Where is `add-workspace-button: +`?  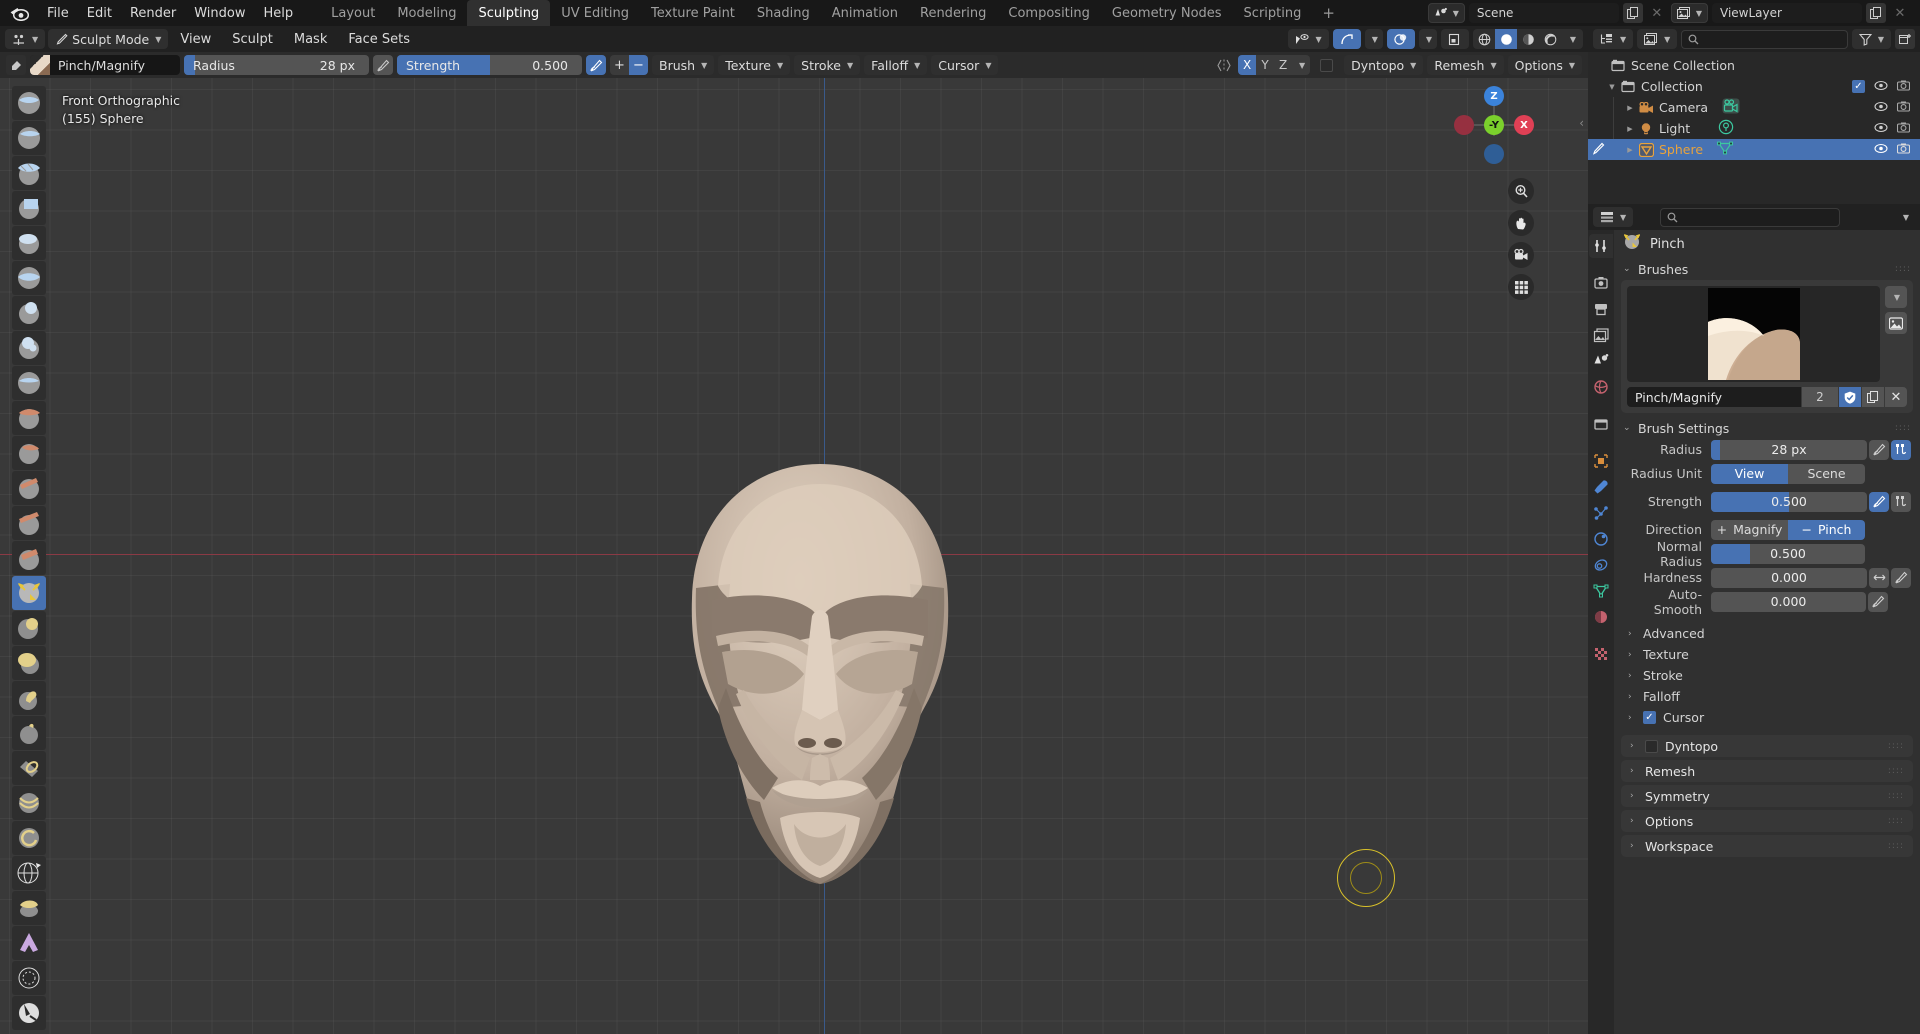
add-workspace-button: + is located at coordinates (1328, 13).